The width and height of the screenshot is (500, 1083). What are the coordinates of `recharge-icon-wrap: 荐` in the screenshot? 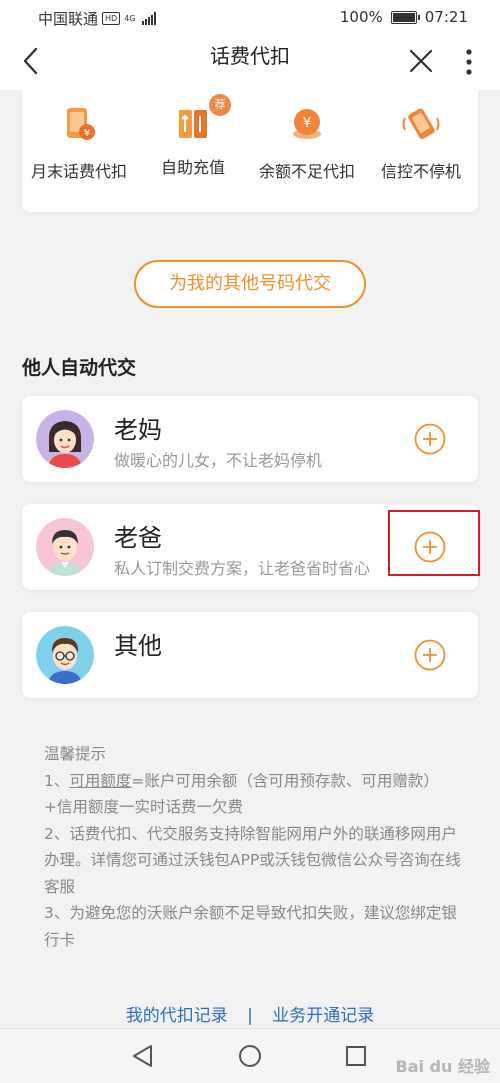 It's located at (202, 119).